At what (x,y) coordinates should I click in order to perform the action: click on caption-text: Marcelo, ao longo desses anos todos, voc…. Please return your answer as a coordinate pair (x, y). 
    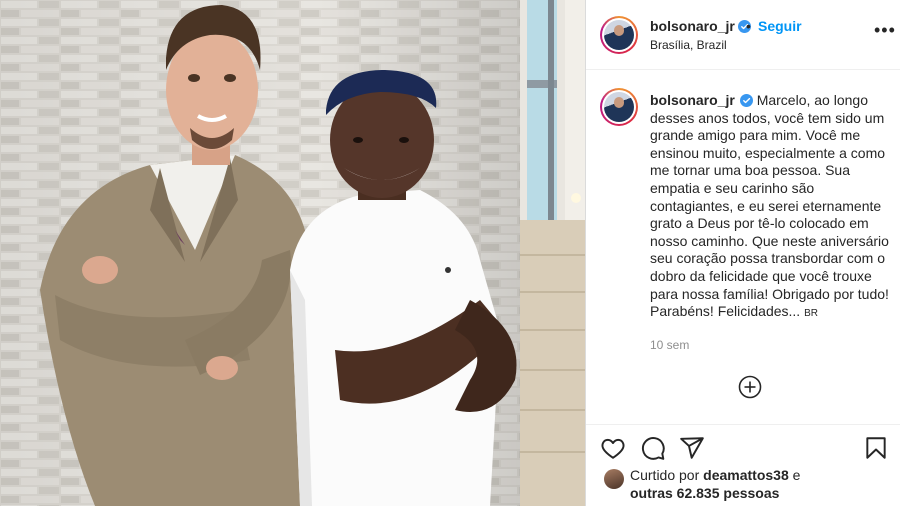
    Looking at the image, I should click on (769, 206).